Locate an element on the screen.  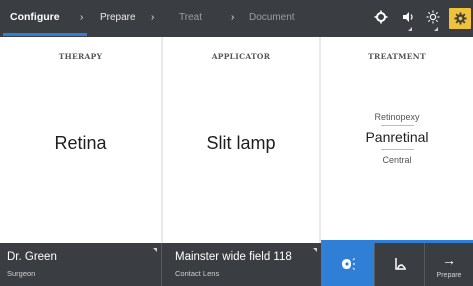
surgeon-selector: Dr. Green Surgeon is located at coordinates (80, 264).